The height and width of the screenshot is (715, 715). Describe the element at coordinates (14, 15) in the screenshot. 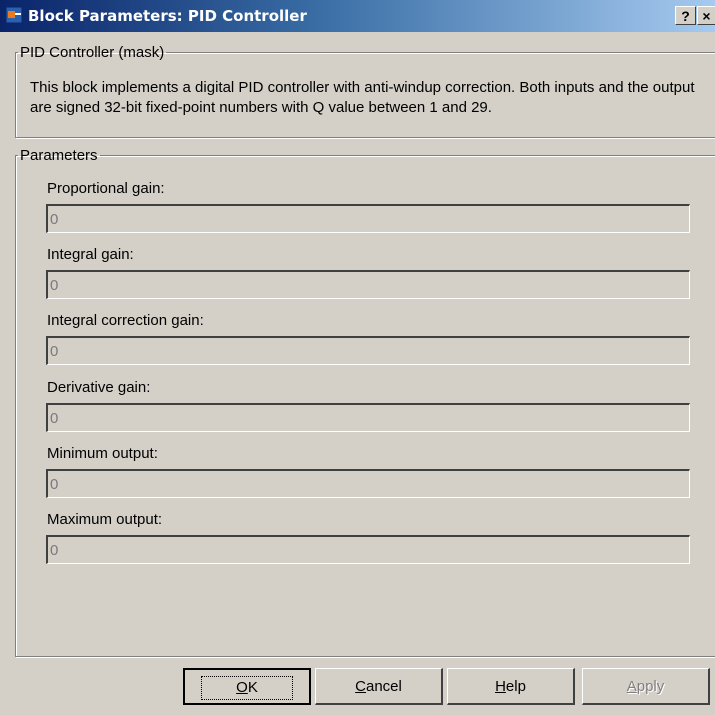

I see `simulink-block-icon` at that location.